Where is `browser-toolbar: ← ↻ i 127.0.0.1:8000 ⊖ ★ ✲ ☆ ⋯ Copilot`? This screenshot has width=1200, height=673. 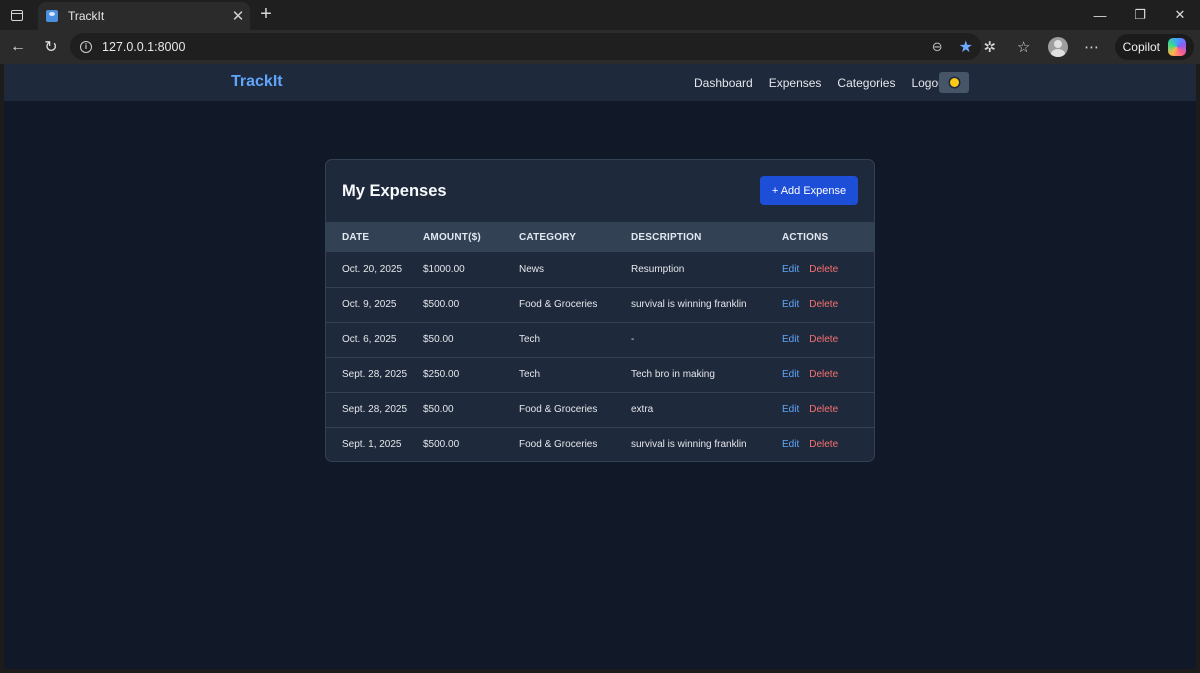 browser-toolbar: ← ↻ i 127.0.0.1:8000 ⊖ ★ ✲ ☆ ⋯ Copilot is located at coordinates (600, 47).